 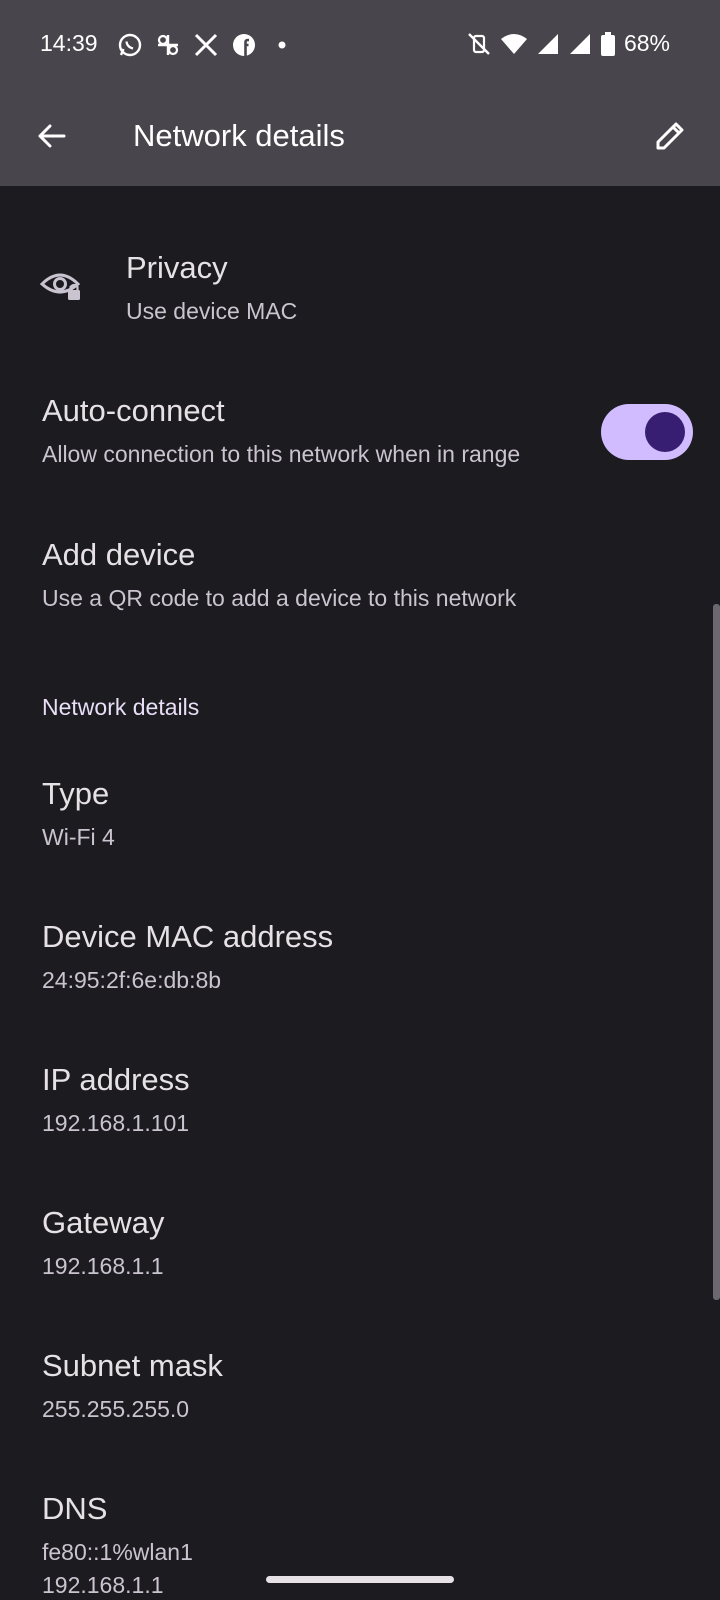 I want to click on notification-icons, so click(x=206, y=45).